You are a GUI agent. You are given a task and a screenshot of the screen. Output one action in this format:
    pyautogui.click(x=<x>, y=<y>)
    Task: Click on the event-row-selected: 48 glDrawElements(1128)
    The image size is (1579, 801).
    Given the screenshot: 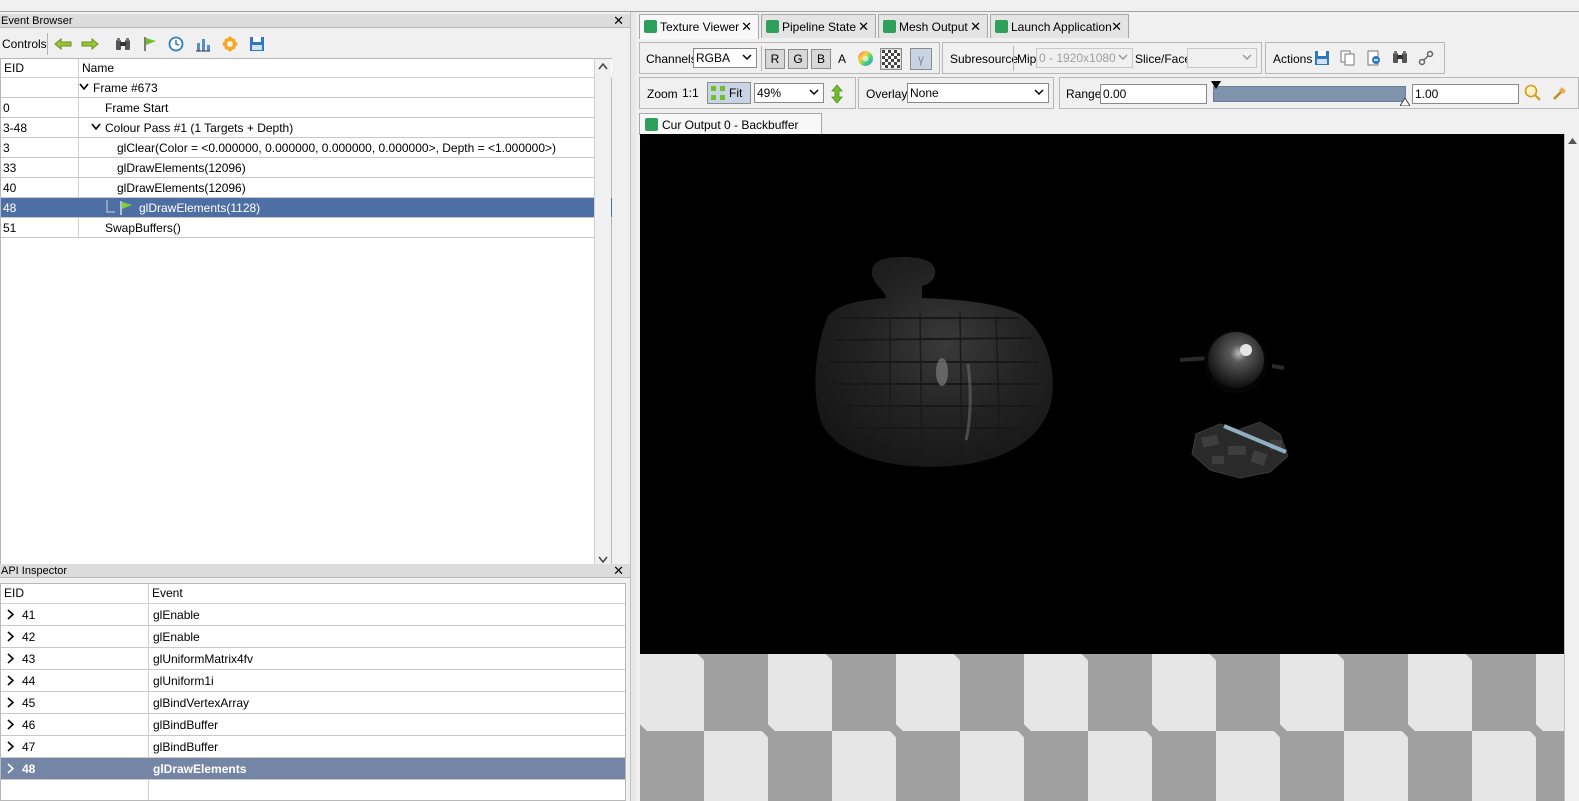 What is the action you would take?
    pyautogui.click(x=306, y=208)
    